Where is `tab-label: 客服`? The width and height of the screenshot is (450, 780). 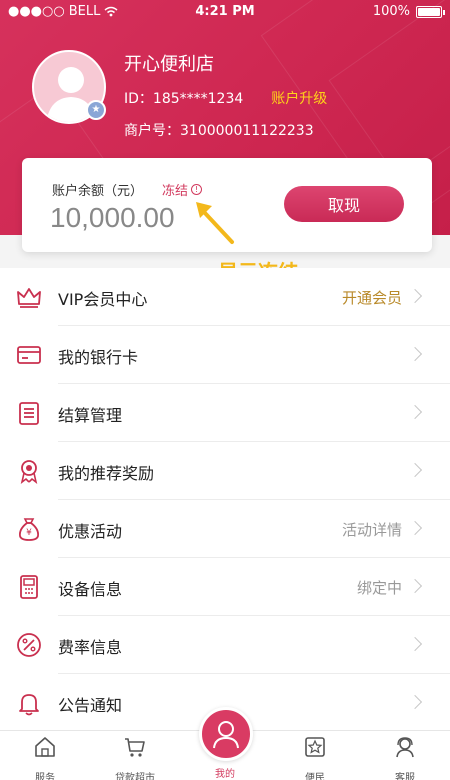 tab-label: 客服 is located at coordinates (405, 776).